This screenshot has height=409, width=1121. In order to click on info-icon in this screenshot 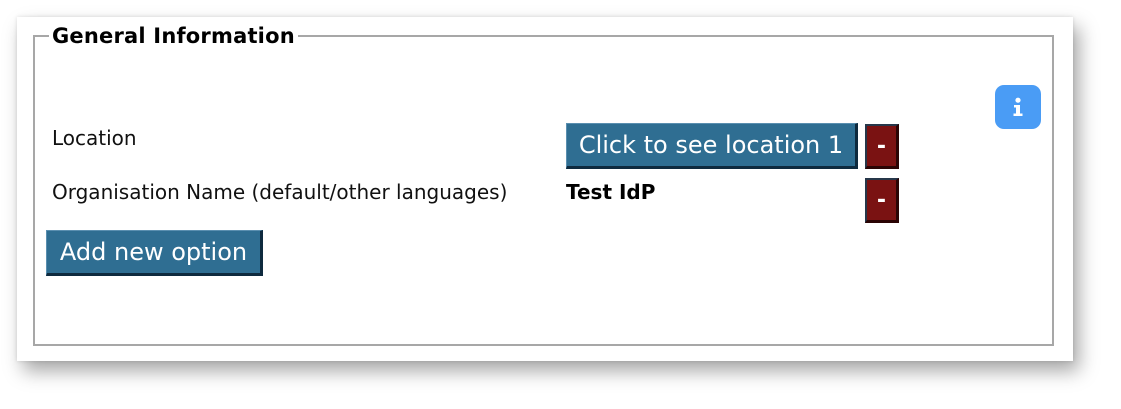, I will do `click(1018, 106)`.